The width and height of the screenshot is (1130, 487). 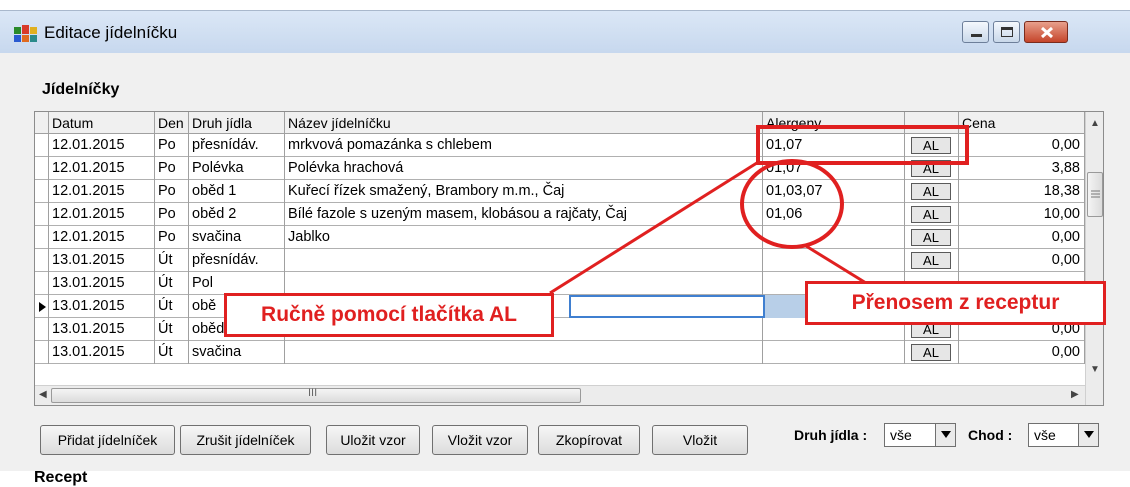 What do you see at coordinates (237, 283) in the screenshot?
I see `cell-druh: Pol` at bounding box center [237, 283].